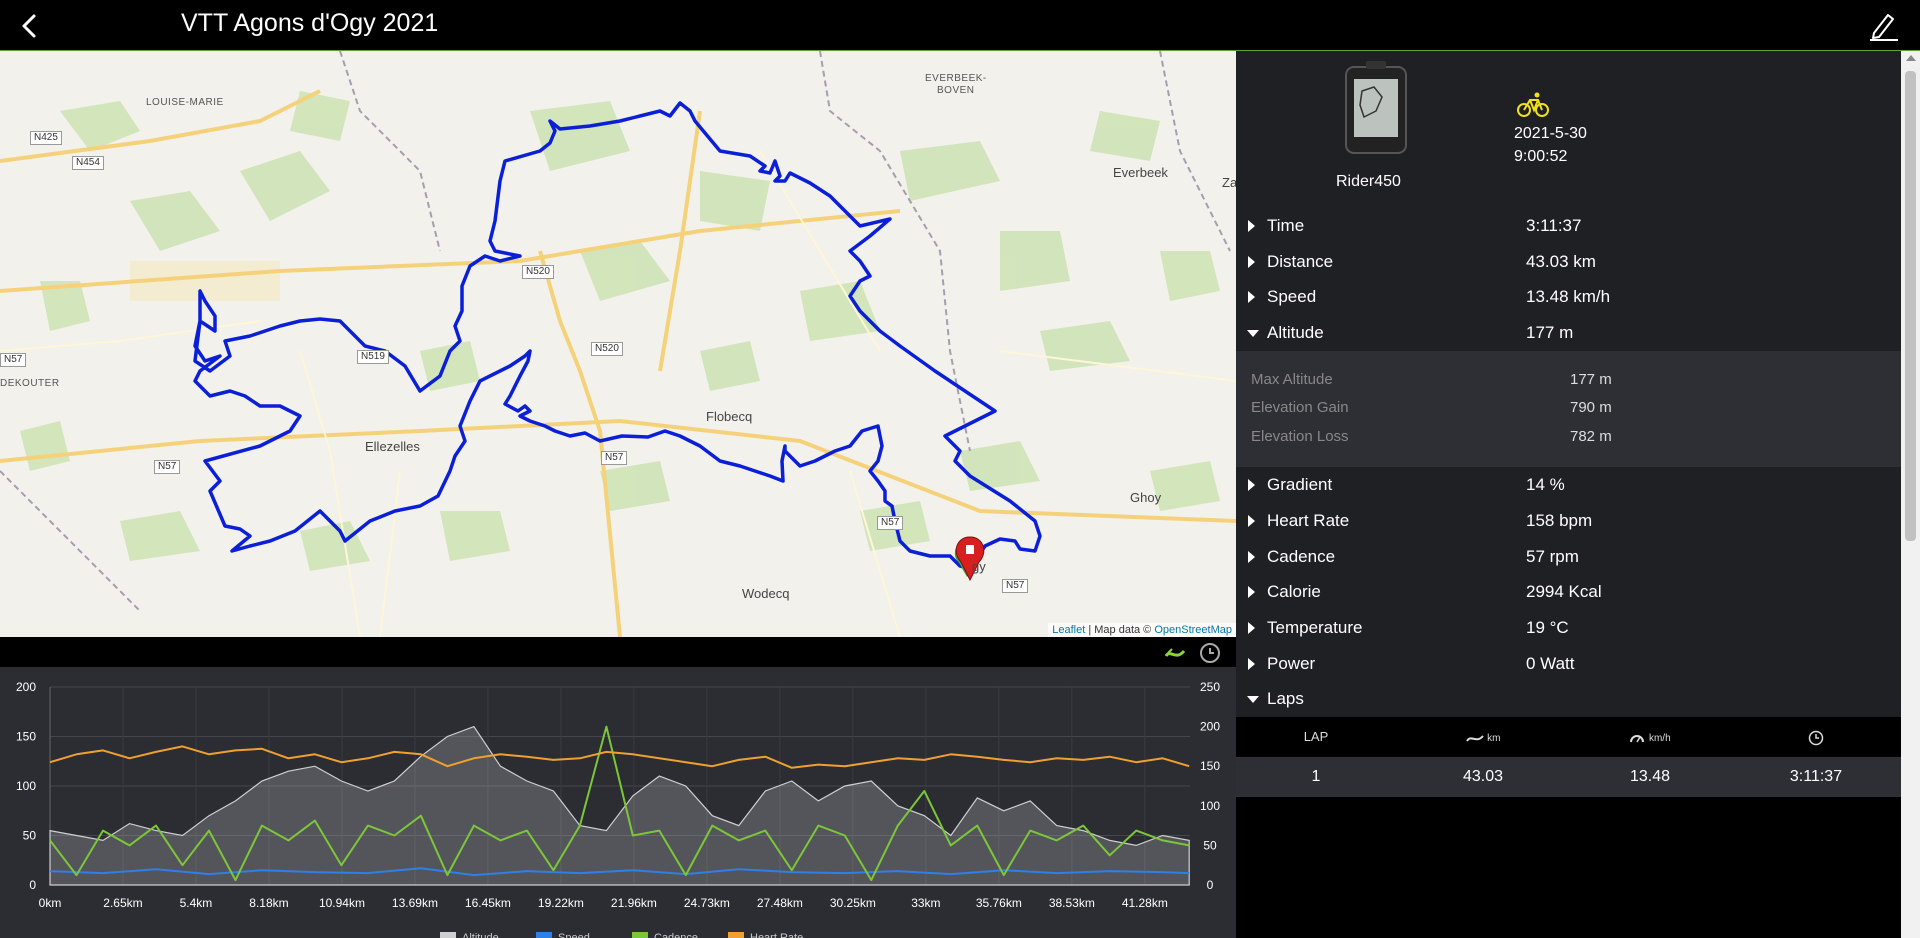 The height and width of the screenshot is (938, 1920). I want to click on x-tick-label: 5.4km, so click(196, 903).